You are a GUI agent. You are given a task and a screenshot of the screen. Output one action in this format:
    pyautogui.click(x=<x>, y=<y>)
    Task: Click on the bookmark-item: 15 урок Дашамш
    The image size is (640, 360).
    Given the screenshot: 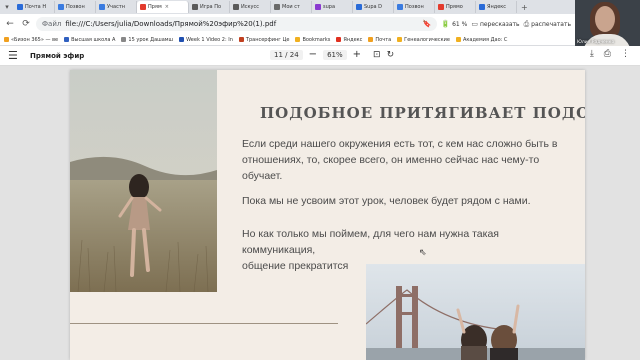 What is the action you would take?
    pyautogui.click(x=147, y=40)
    